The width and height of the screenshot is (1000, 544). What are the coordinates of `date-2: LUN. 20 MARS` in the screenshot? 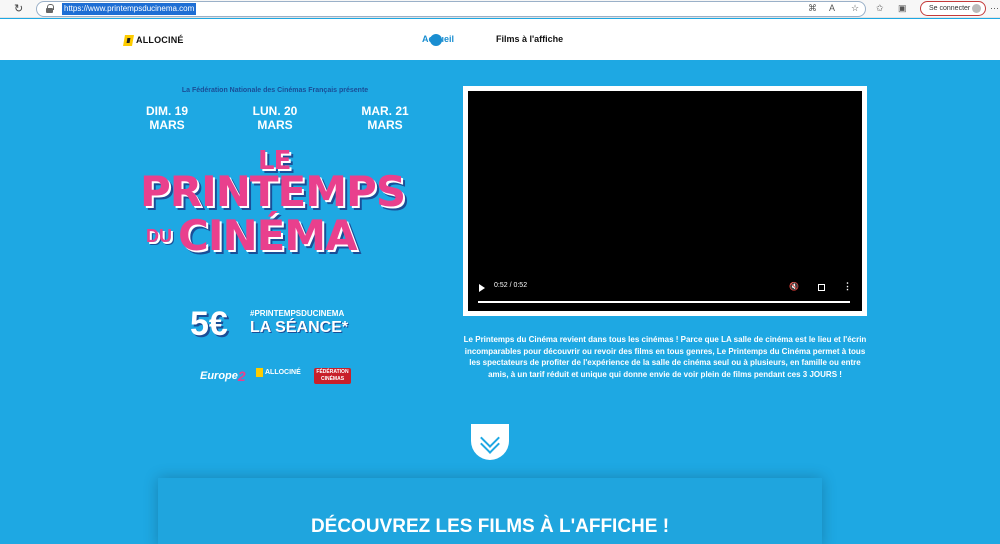 It's located at (275, 118).